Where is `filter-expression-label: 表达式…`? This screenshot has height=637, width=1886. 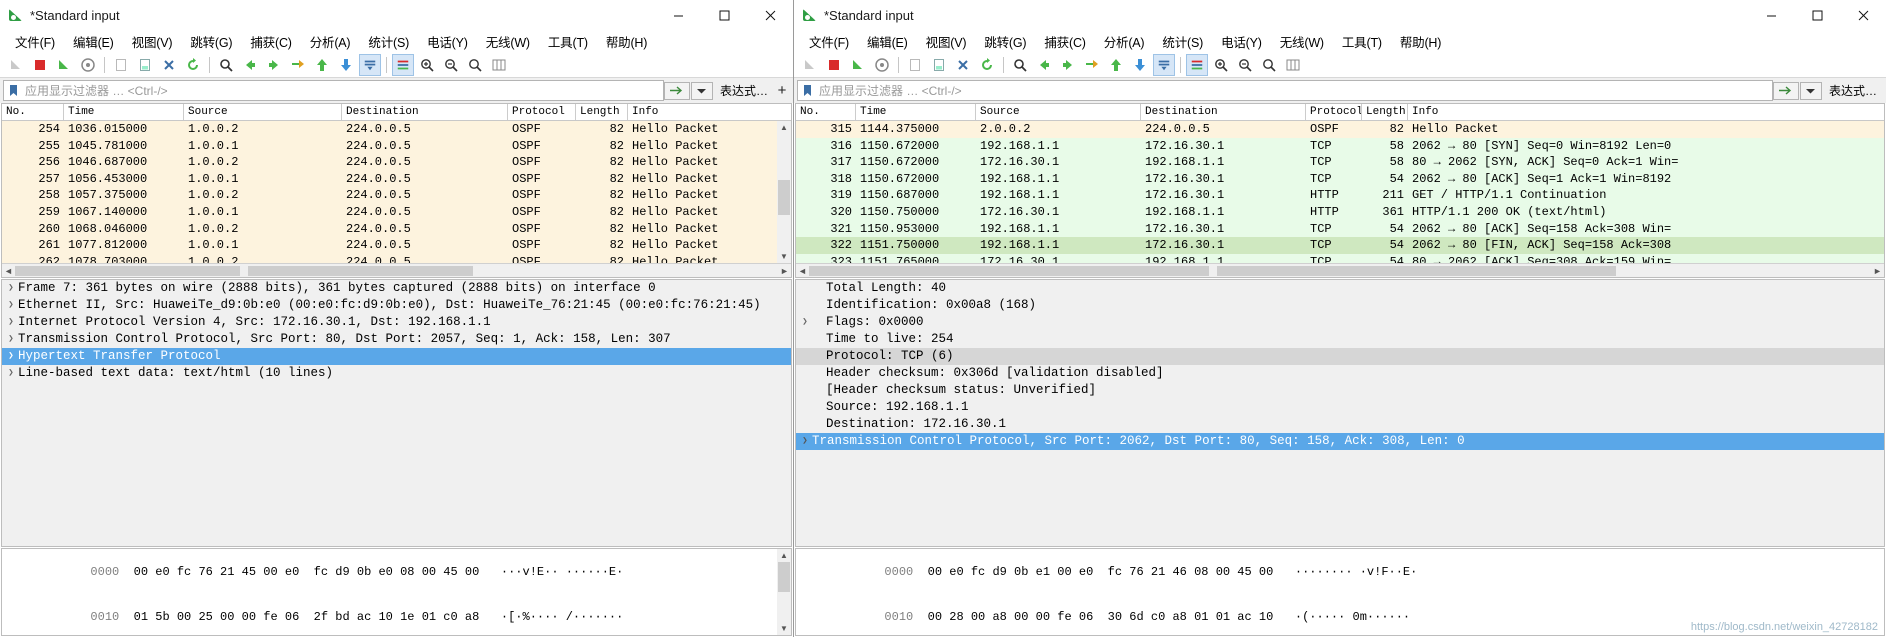 filter-expression-label: 表达式… is located at coordinates (744, 90).